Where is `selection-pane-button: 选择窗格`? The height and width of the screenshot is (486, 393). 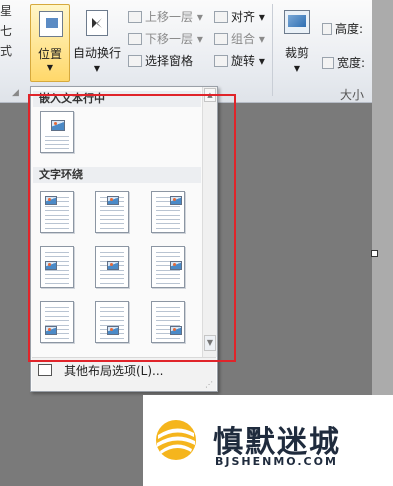 selection-pane-button: 选择窗格 is located at coordinates (160, 60).